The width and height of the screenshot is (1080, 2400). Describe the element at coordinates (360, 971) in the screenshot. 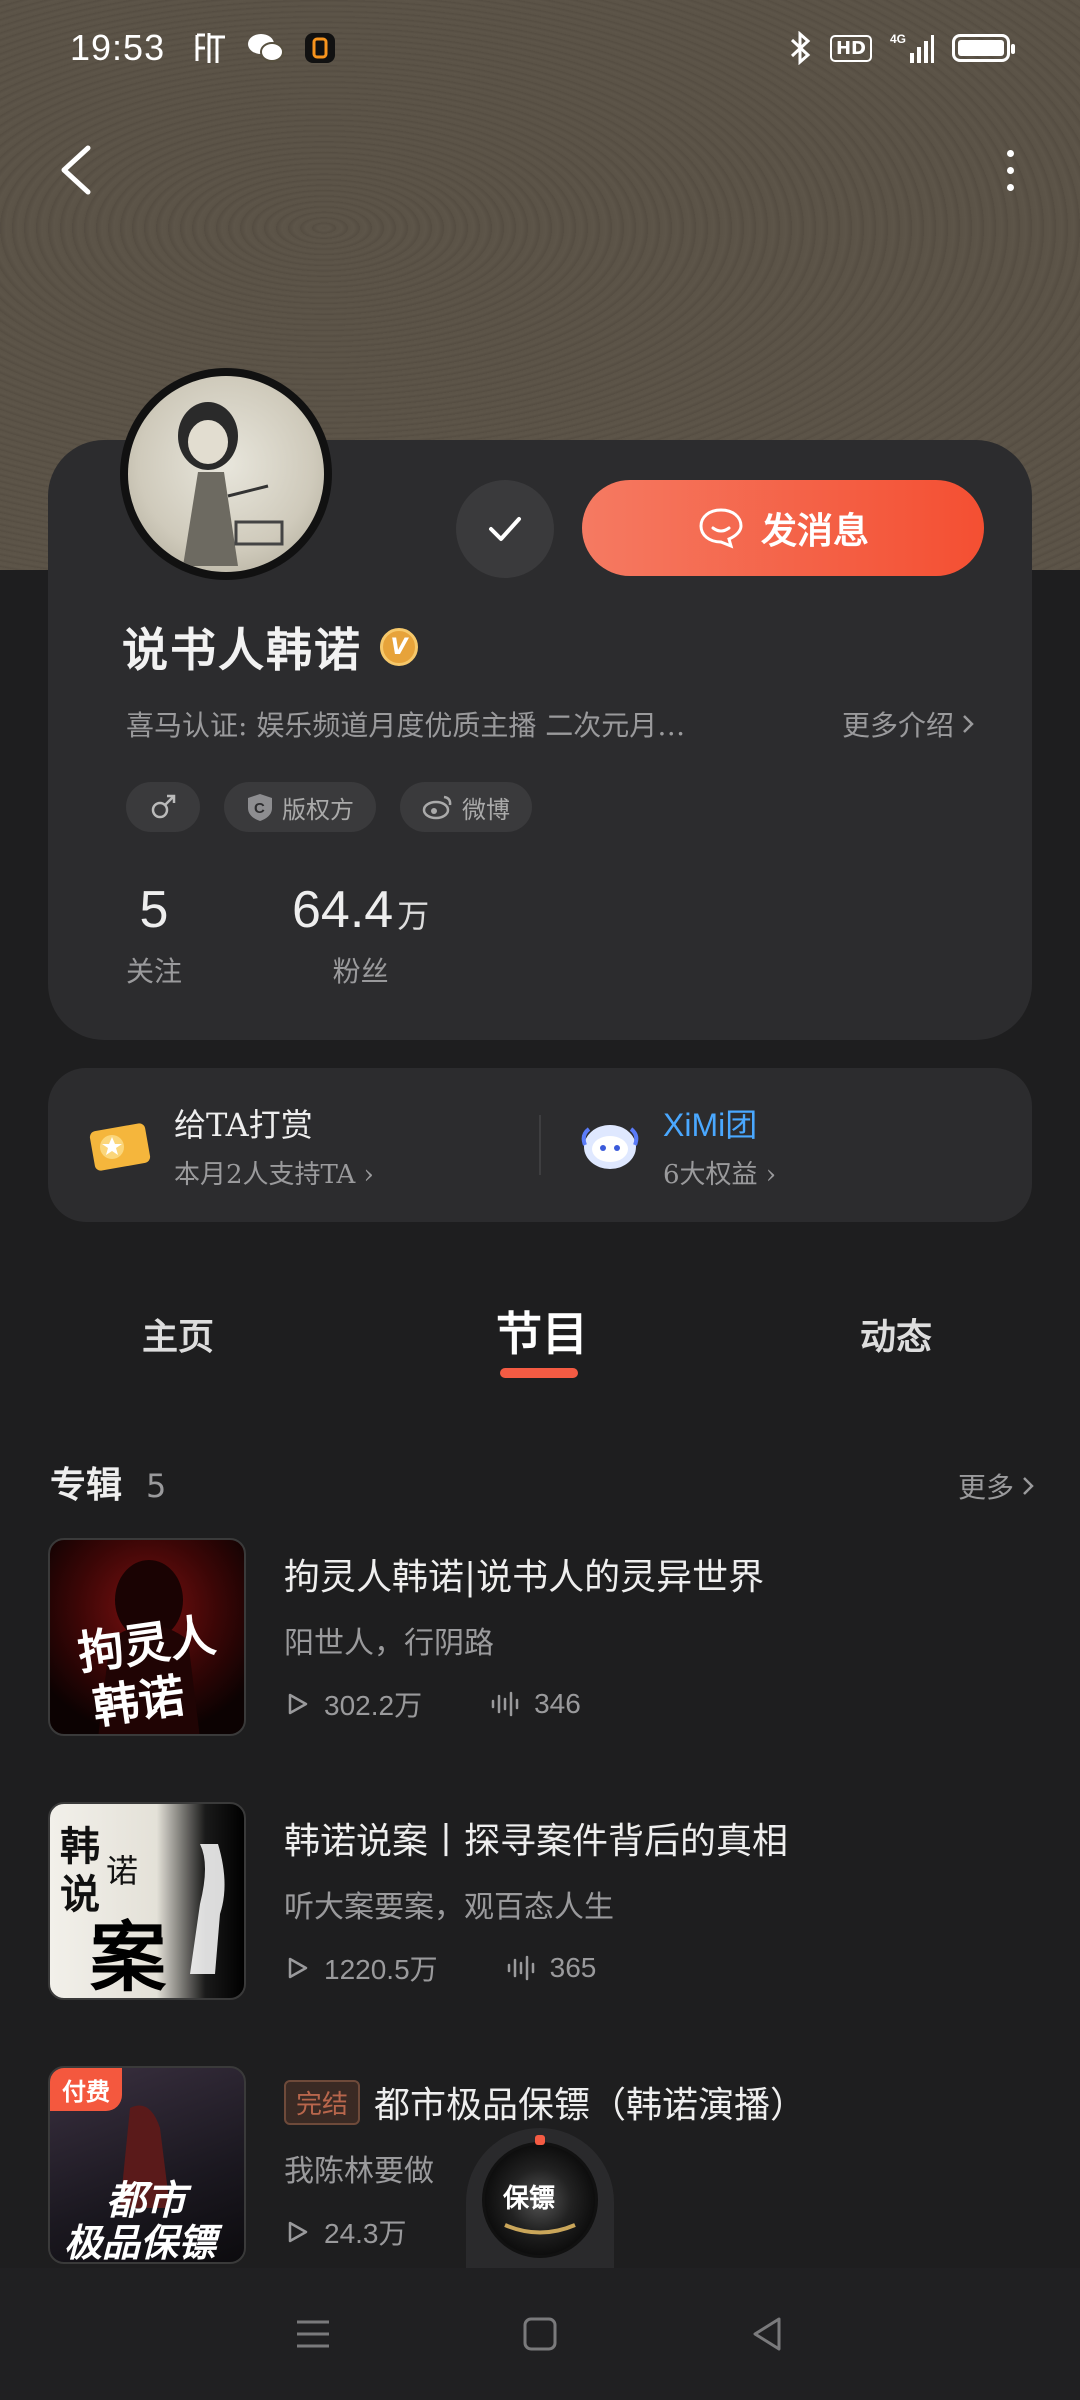

I see `fans-label: 粉丝` at that location.